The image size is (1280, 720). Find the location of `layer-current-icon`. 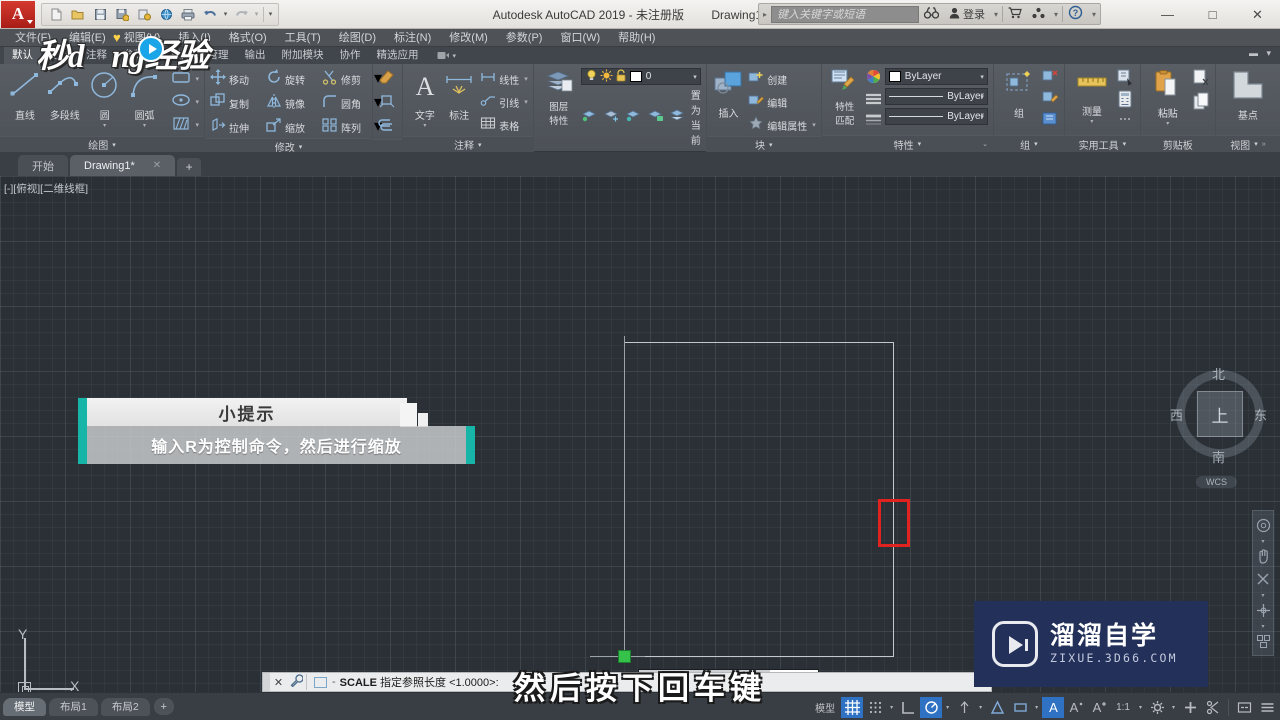

layer-current-icon is located at coordinates (677, 117).